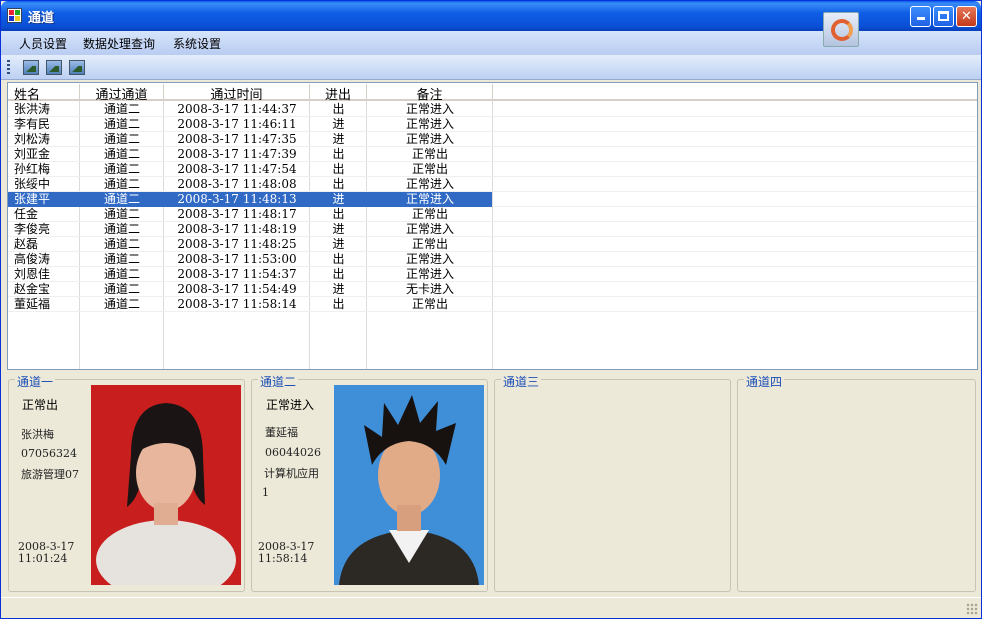 This screenshot has width=982, height=619. What do you see at coordinates (32, 154) in the screenshot?
I see `cell-name: 刘亚金` at bounding box center [32, 154].